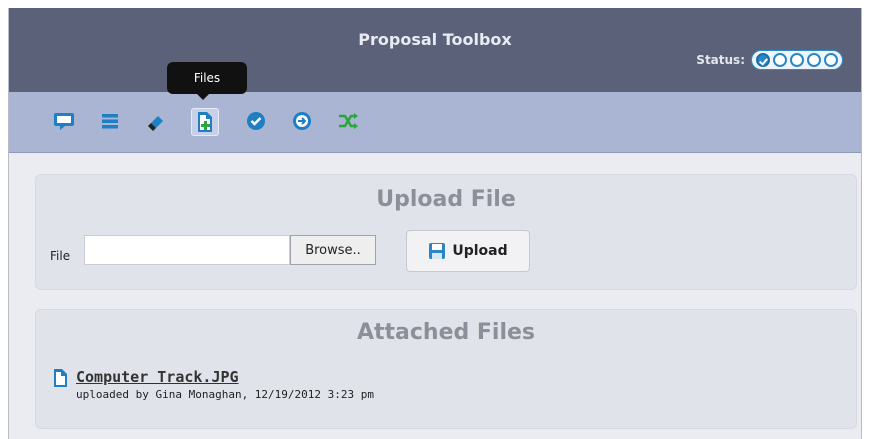 This screenshot has width=870, height=439. What do you see at coordinates (302, 121) in the screenshot?
I see `arrow-circle-icon` at bounding box center [302, 121].